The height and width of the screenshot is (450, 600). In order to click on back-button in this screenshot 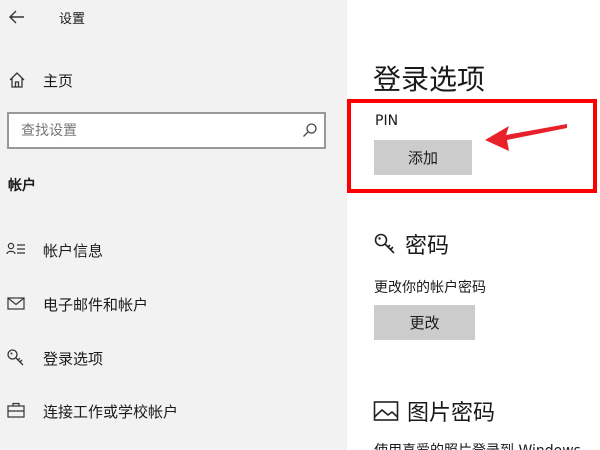, I will do `click(17, 17)`.